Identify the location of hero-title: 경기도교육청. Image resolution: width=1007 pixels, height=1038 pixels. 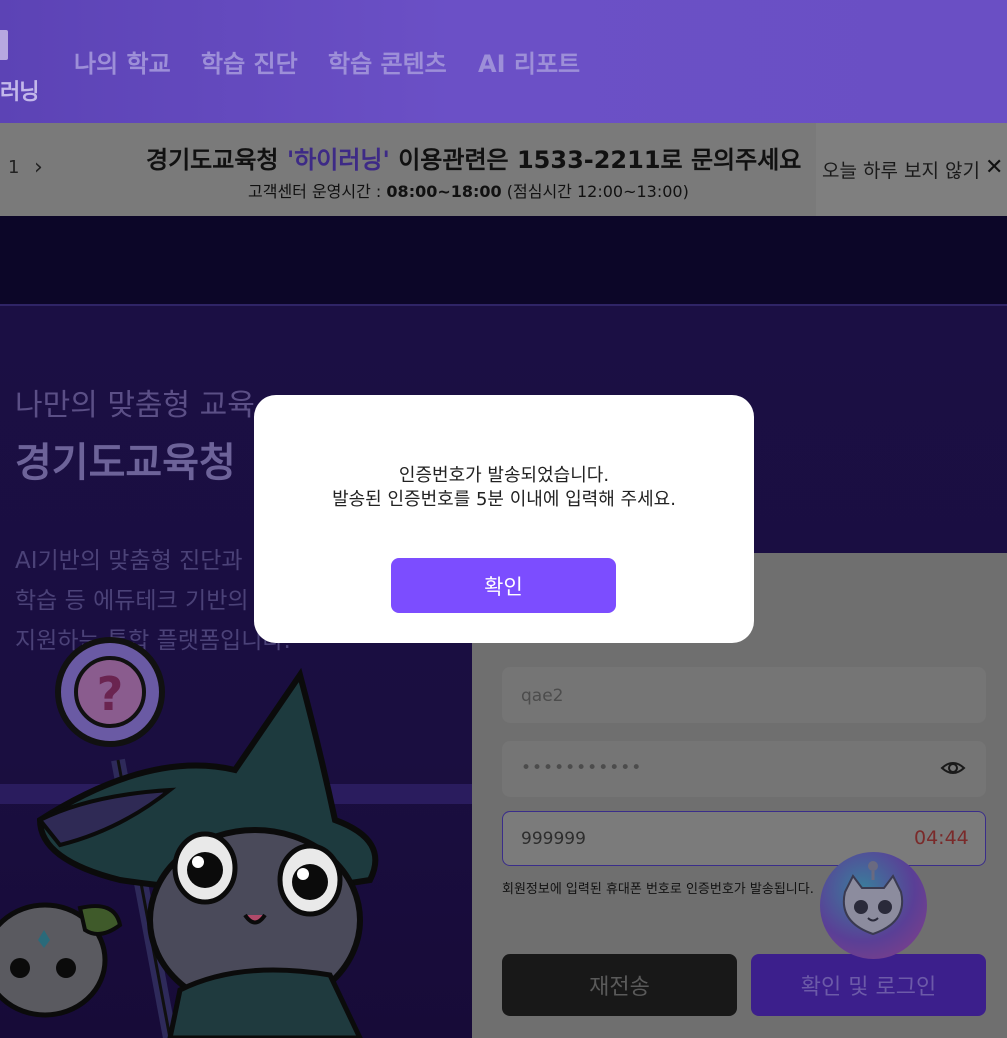
(125, 463).